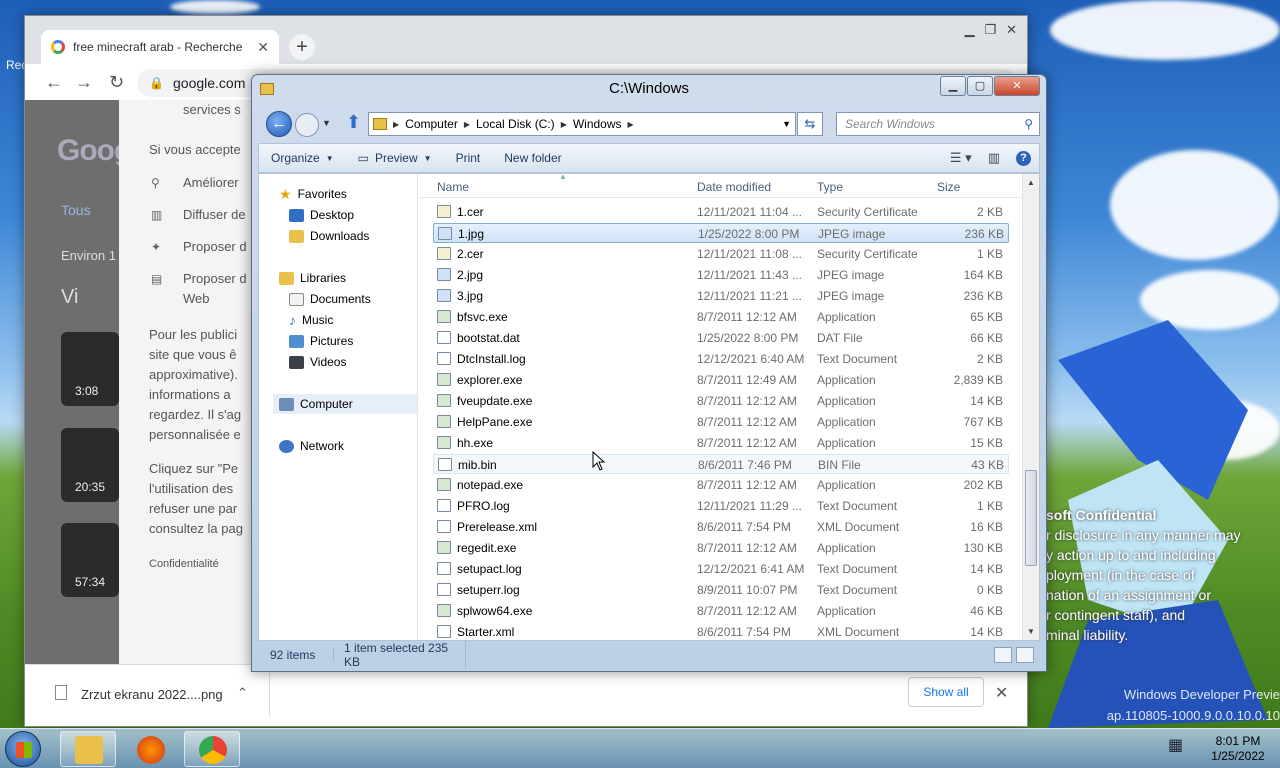  What do you see at coordinates (1175, 745) in the screenshot?
I see `network-tray-icon: ▦` at bounding box center [1175, 745].